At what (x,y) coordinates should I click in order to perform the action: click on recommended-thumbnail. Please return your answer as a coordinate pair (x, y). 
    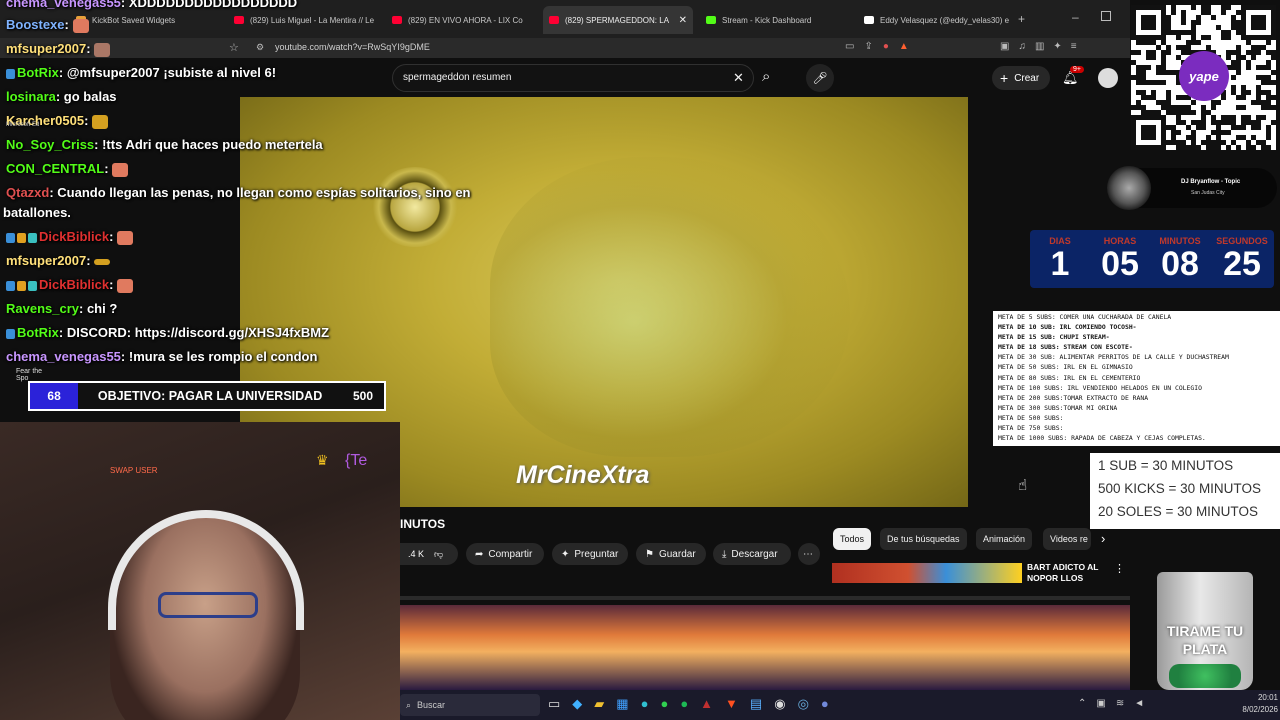
    Looking at the image, I should click on (927, 573).